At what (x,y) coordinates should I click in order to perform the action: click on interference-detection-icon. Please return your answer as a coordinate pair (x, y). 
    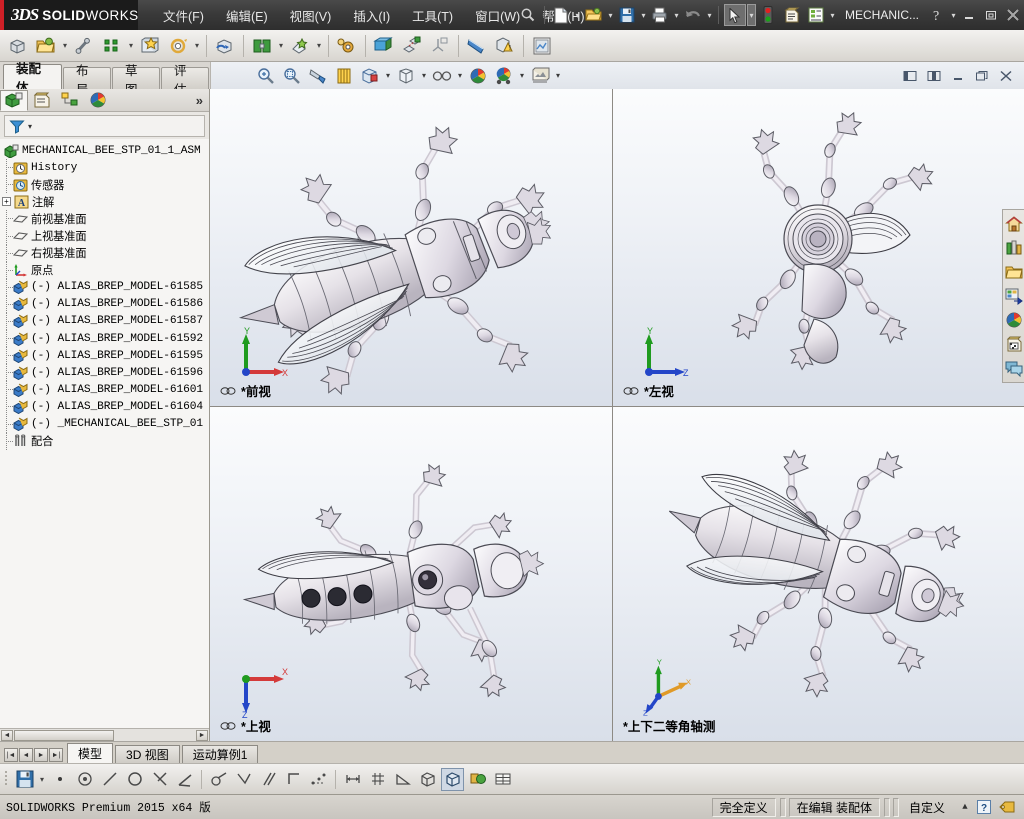
    Looking at the image, I should click on (477, 46).